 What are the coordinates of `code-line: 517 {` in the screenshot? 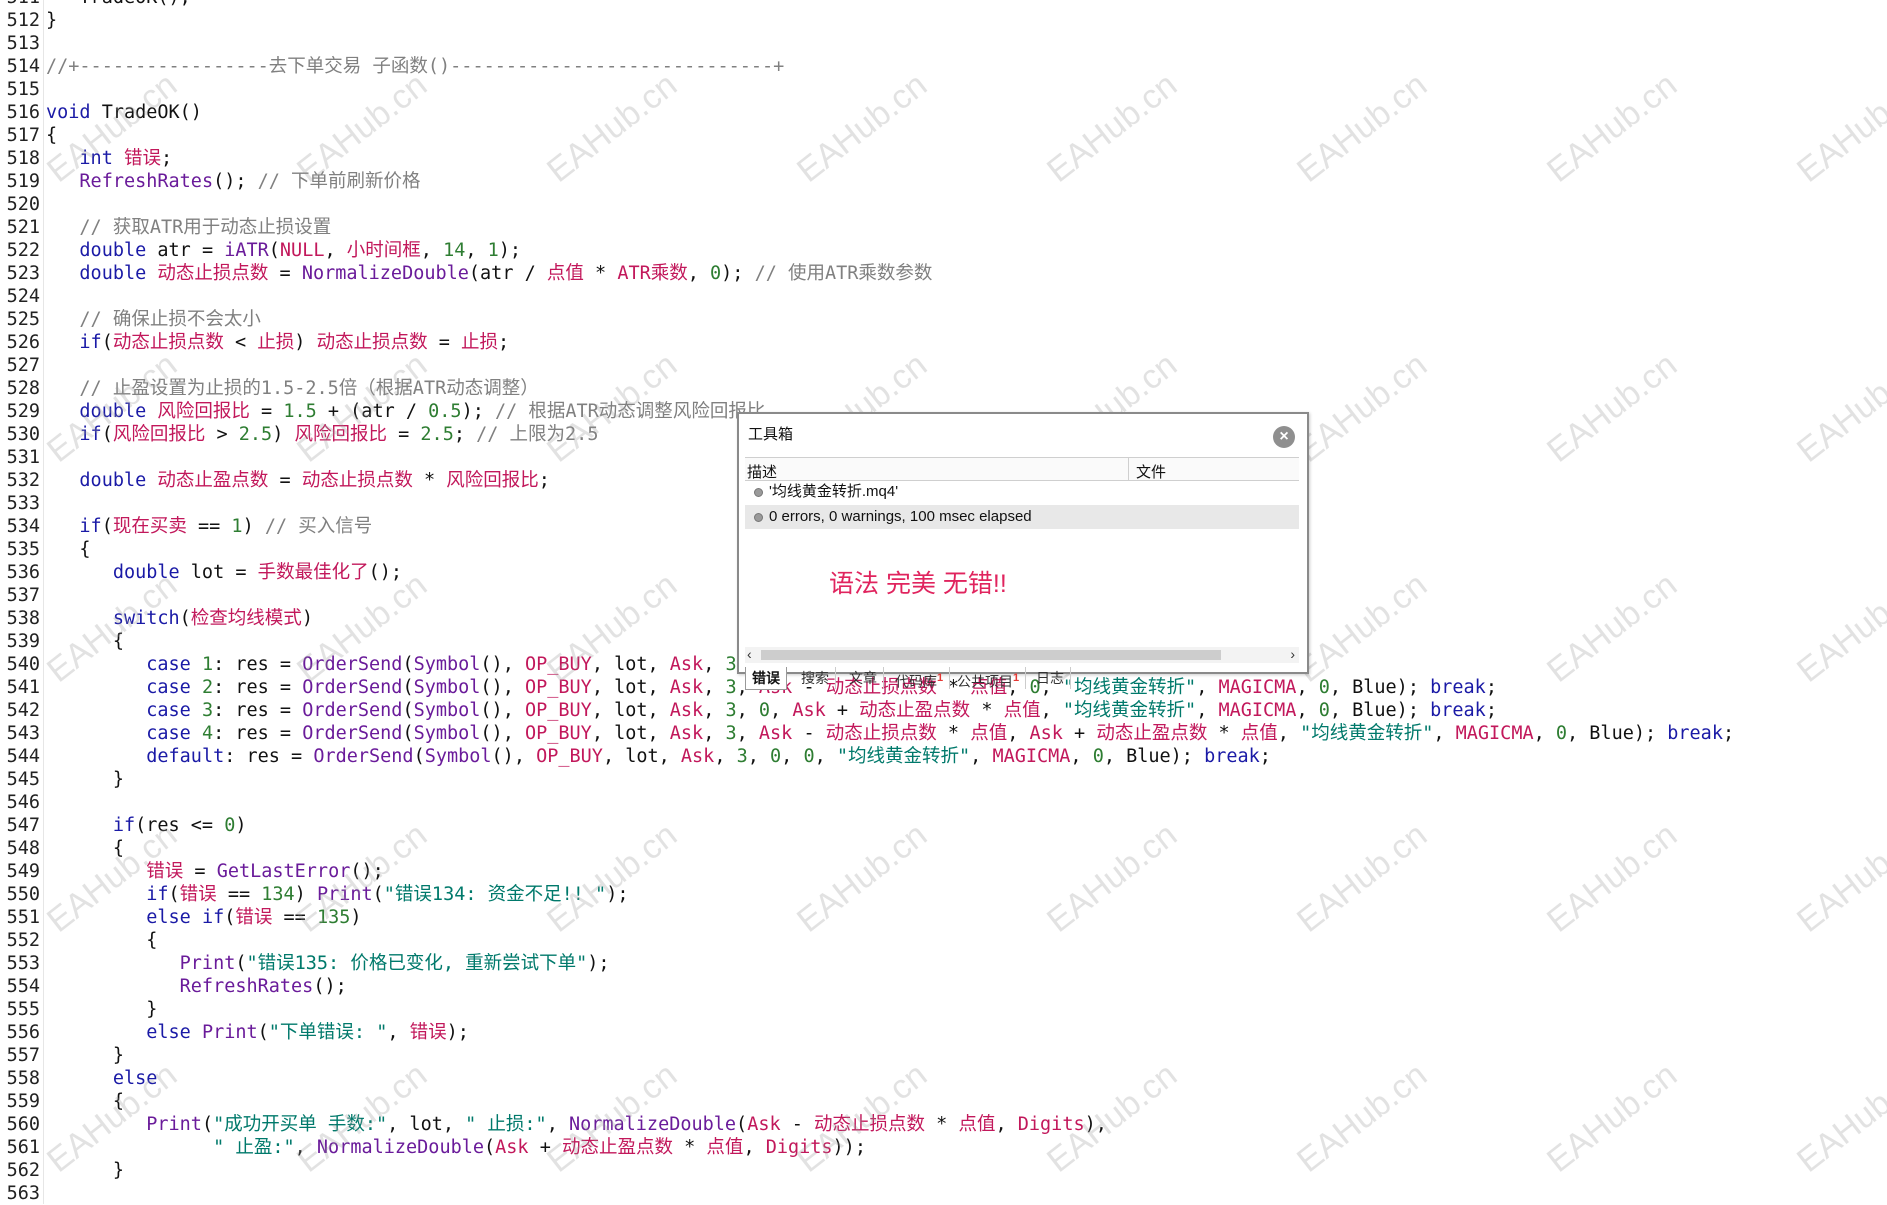 It's located at (943, 135).